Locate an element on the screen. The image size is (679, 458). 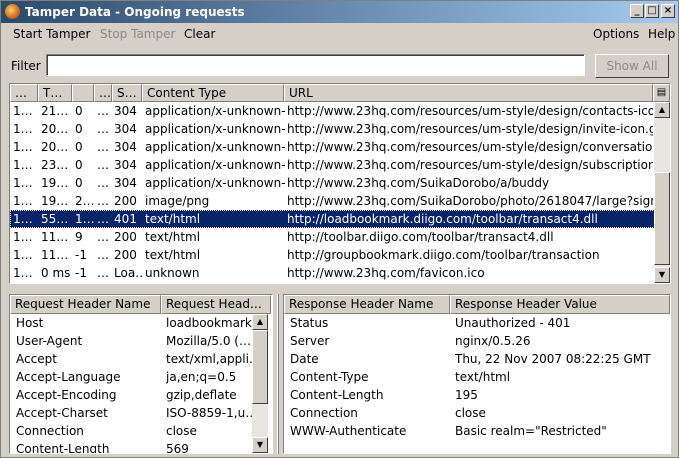
table-row: Content-Type text/html is located at coordinates (477, 377).